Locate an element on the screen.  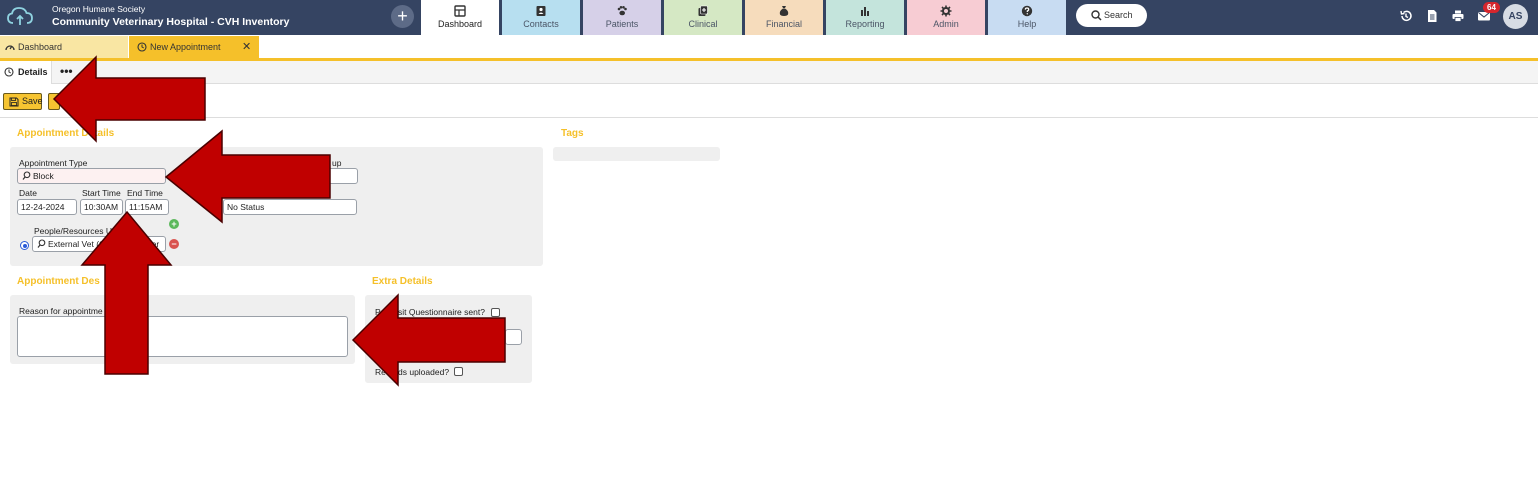
org-name: Oregon Humane Society is located at coordinates (99, 9).